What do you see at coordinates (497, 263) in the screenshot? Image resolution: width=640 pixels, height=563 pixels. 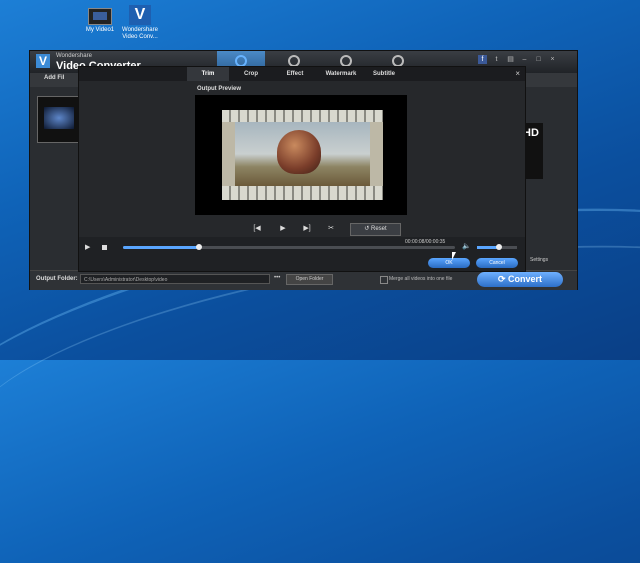 I see `cancel-button: Cancel` at bounding box center [497, 263].